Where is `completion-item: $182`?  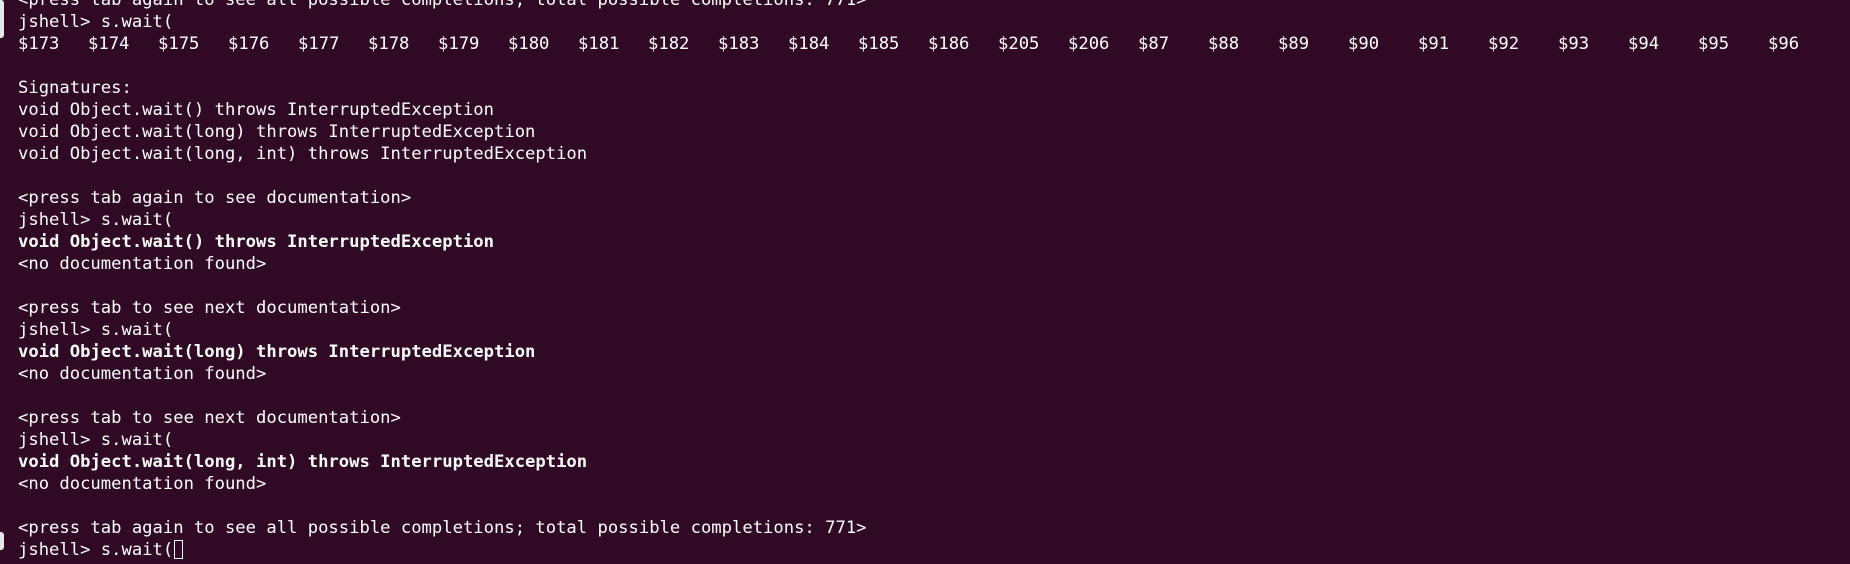 completion-item: $182 is located at coordinates (669, 44).